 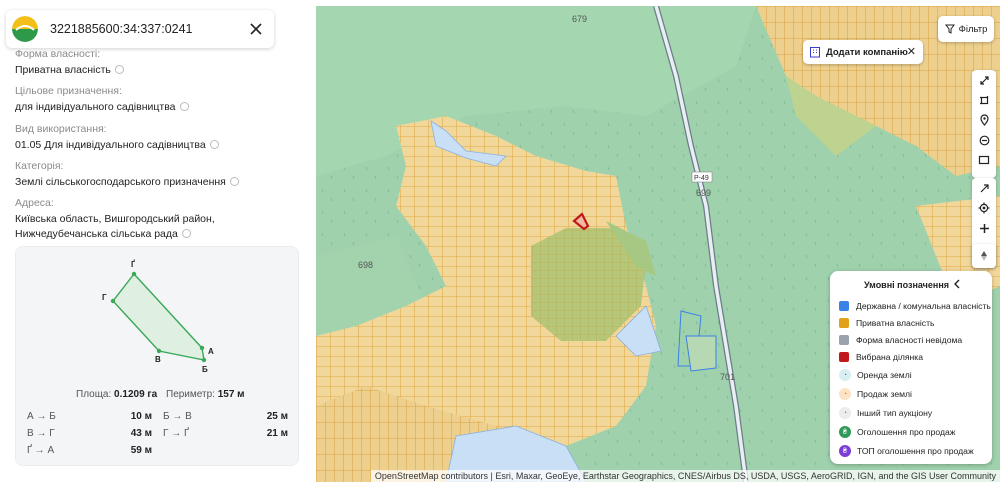 I want to click on pin-icon, so click(x=984, y=120).